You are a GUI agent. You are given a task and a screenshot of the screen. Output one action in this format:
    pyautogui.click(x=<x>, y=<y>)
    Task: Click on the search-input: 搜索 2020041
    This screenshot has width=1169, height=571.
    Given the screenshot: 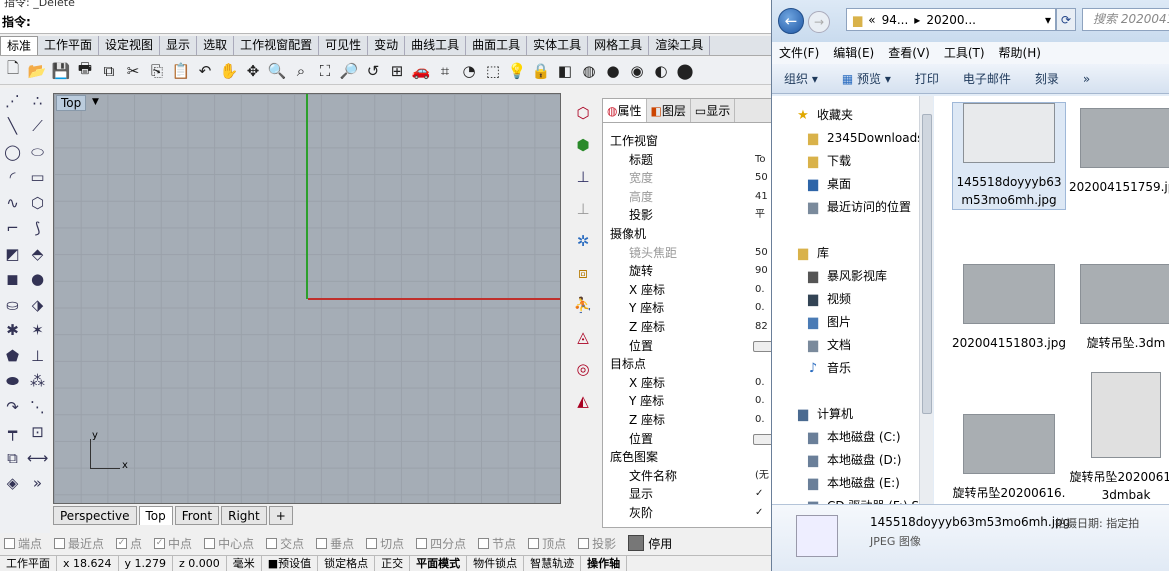 What is the action you would take?
    pyautogui.click(x=1125, y=19)
    